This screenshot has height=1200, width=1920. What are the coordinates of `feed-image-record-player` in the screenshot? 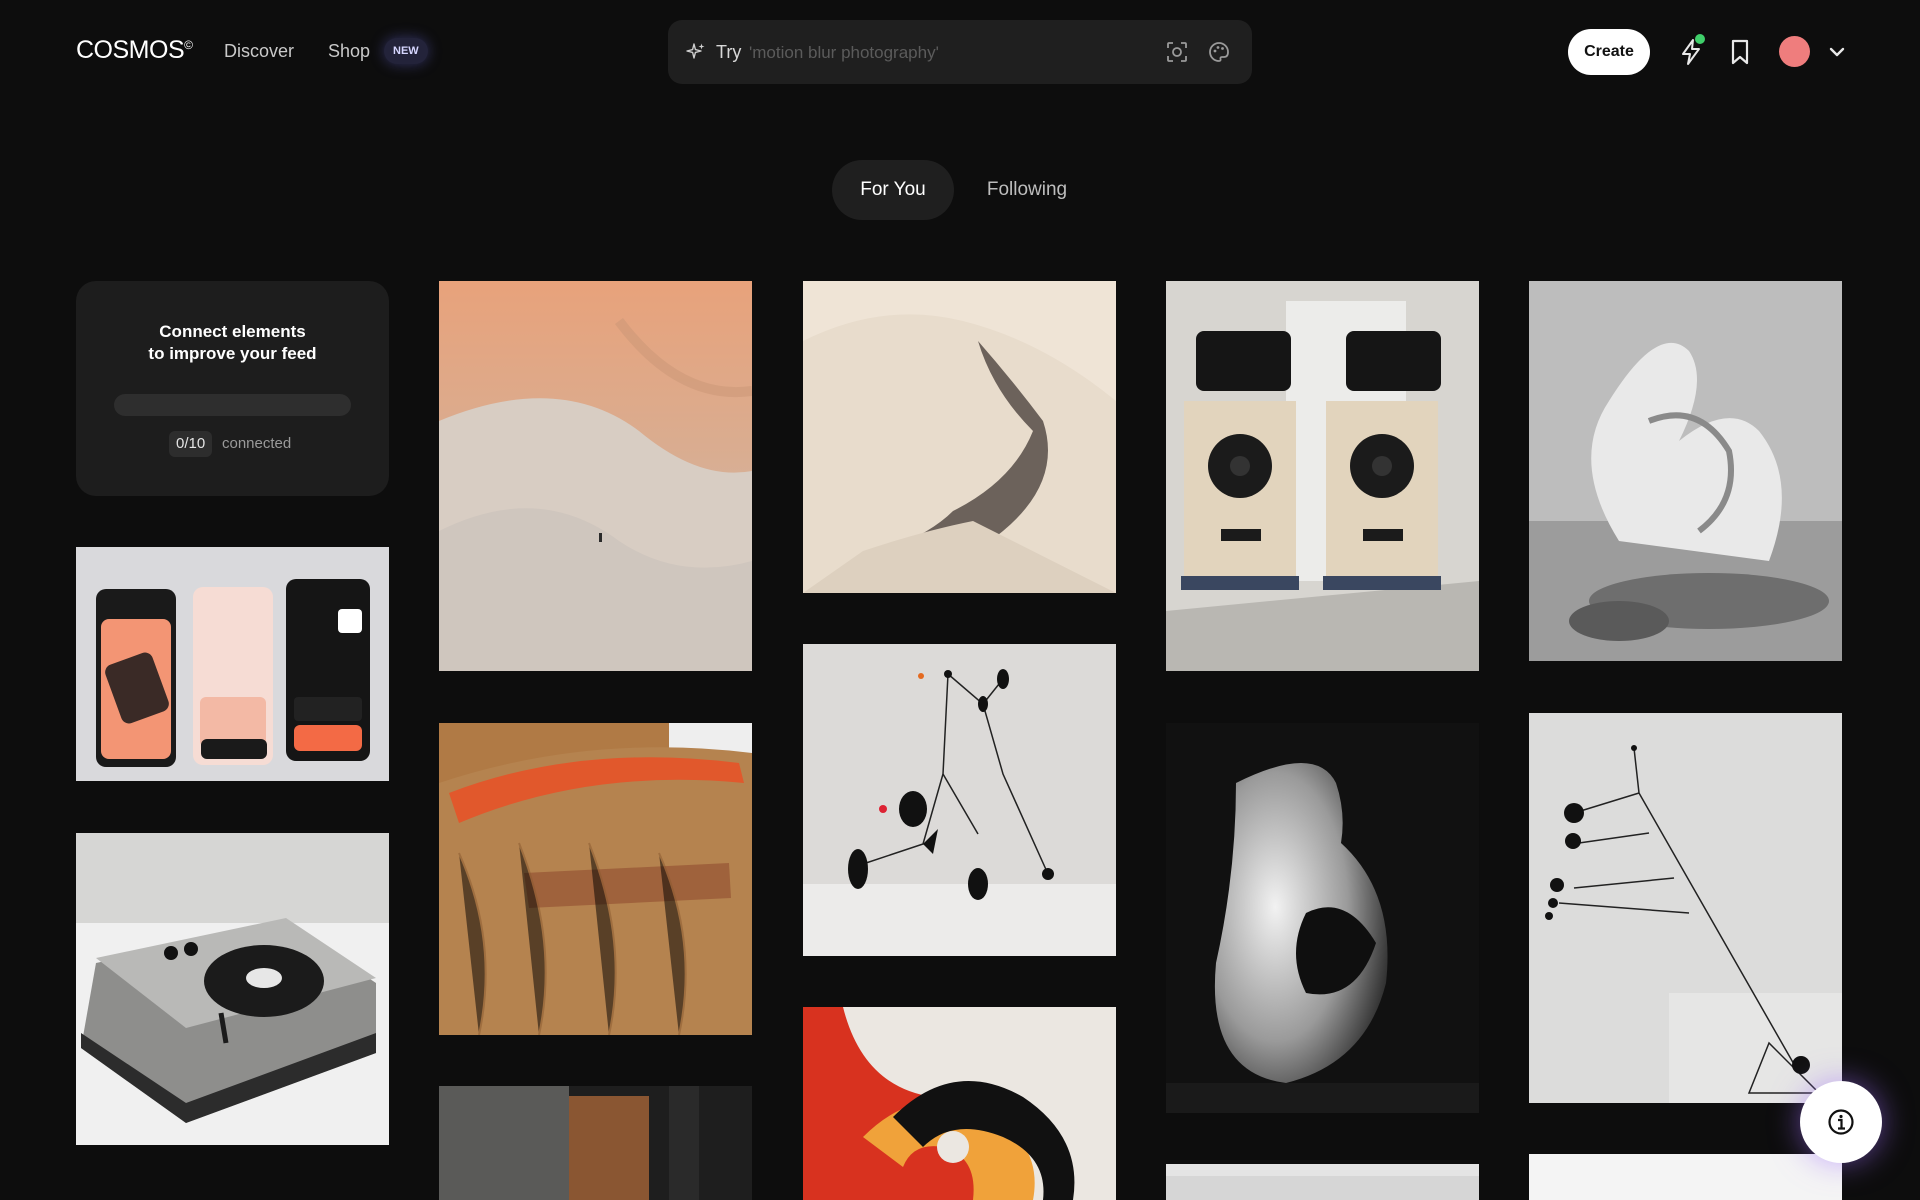 It's located at (232, 989).